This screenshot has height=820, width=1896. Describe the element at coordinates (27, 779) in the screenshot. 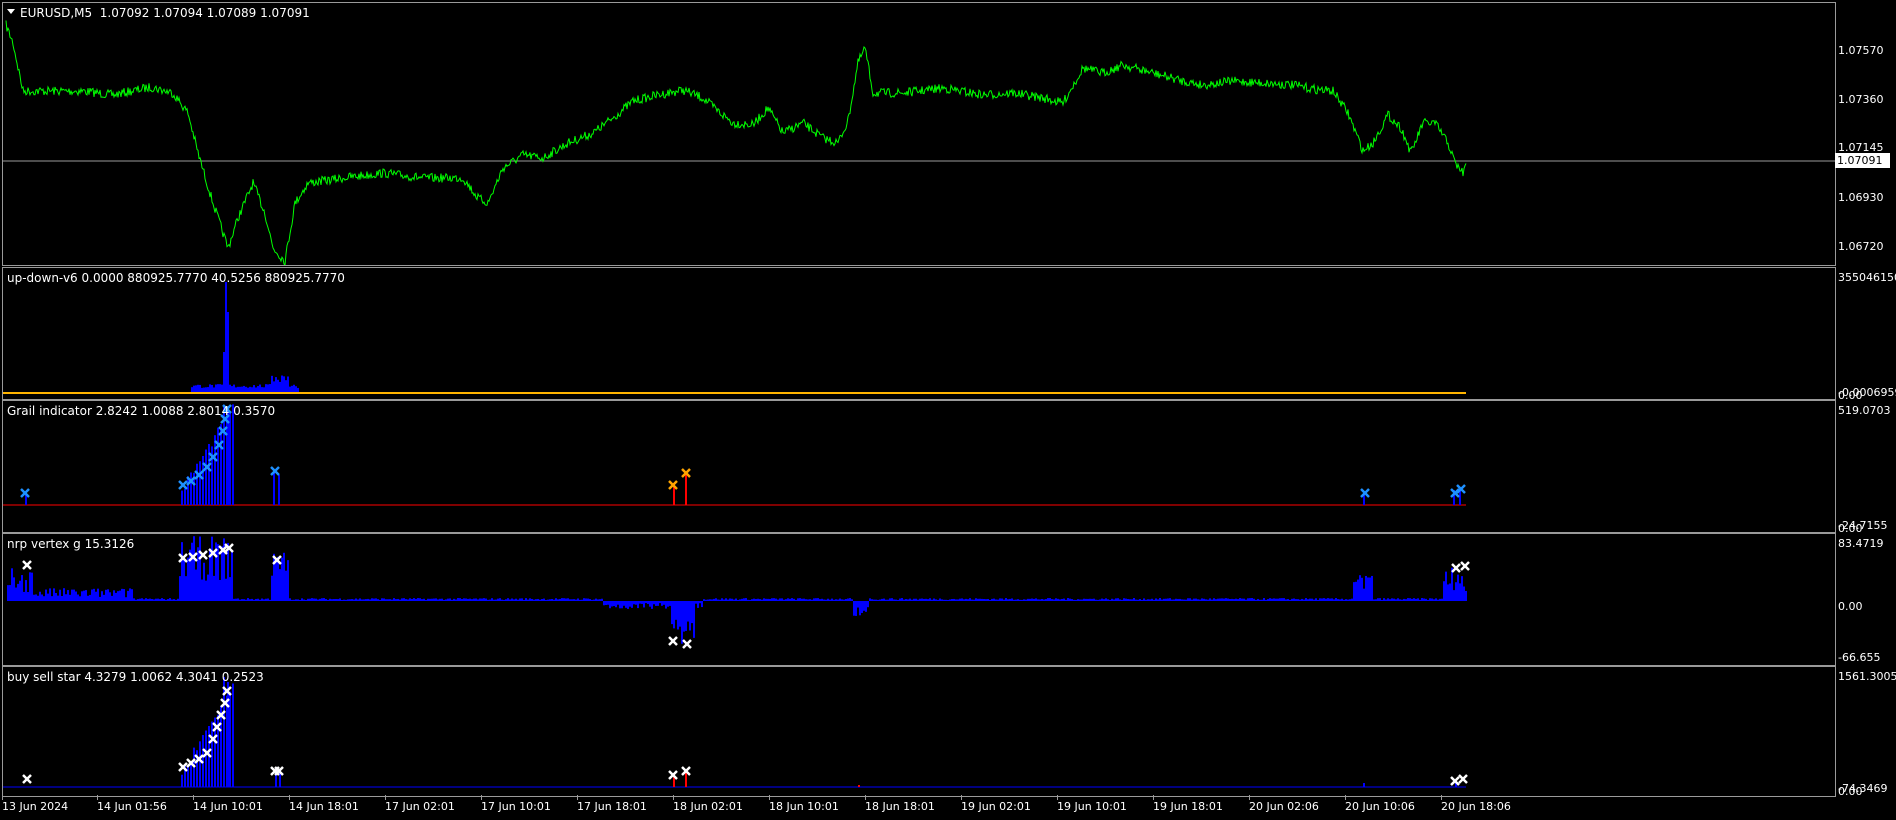

I see `star-signal-marker` at that location.